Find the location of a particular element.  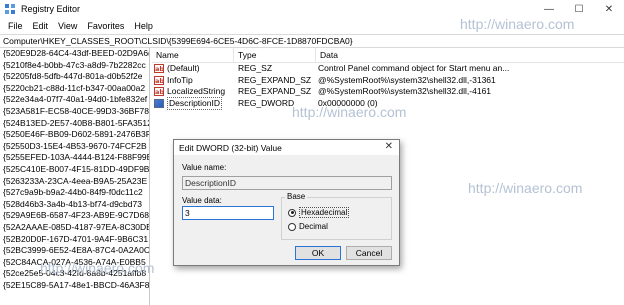

tree-item: {5210f8e4-b0bb-47c3-a8d9-7b2282cc is located at coordinates (74, 66).